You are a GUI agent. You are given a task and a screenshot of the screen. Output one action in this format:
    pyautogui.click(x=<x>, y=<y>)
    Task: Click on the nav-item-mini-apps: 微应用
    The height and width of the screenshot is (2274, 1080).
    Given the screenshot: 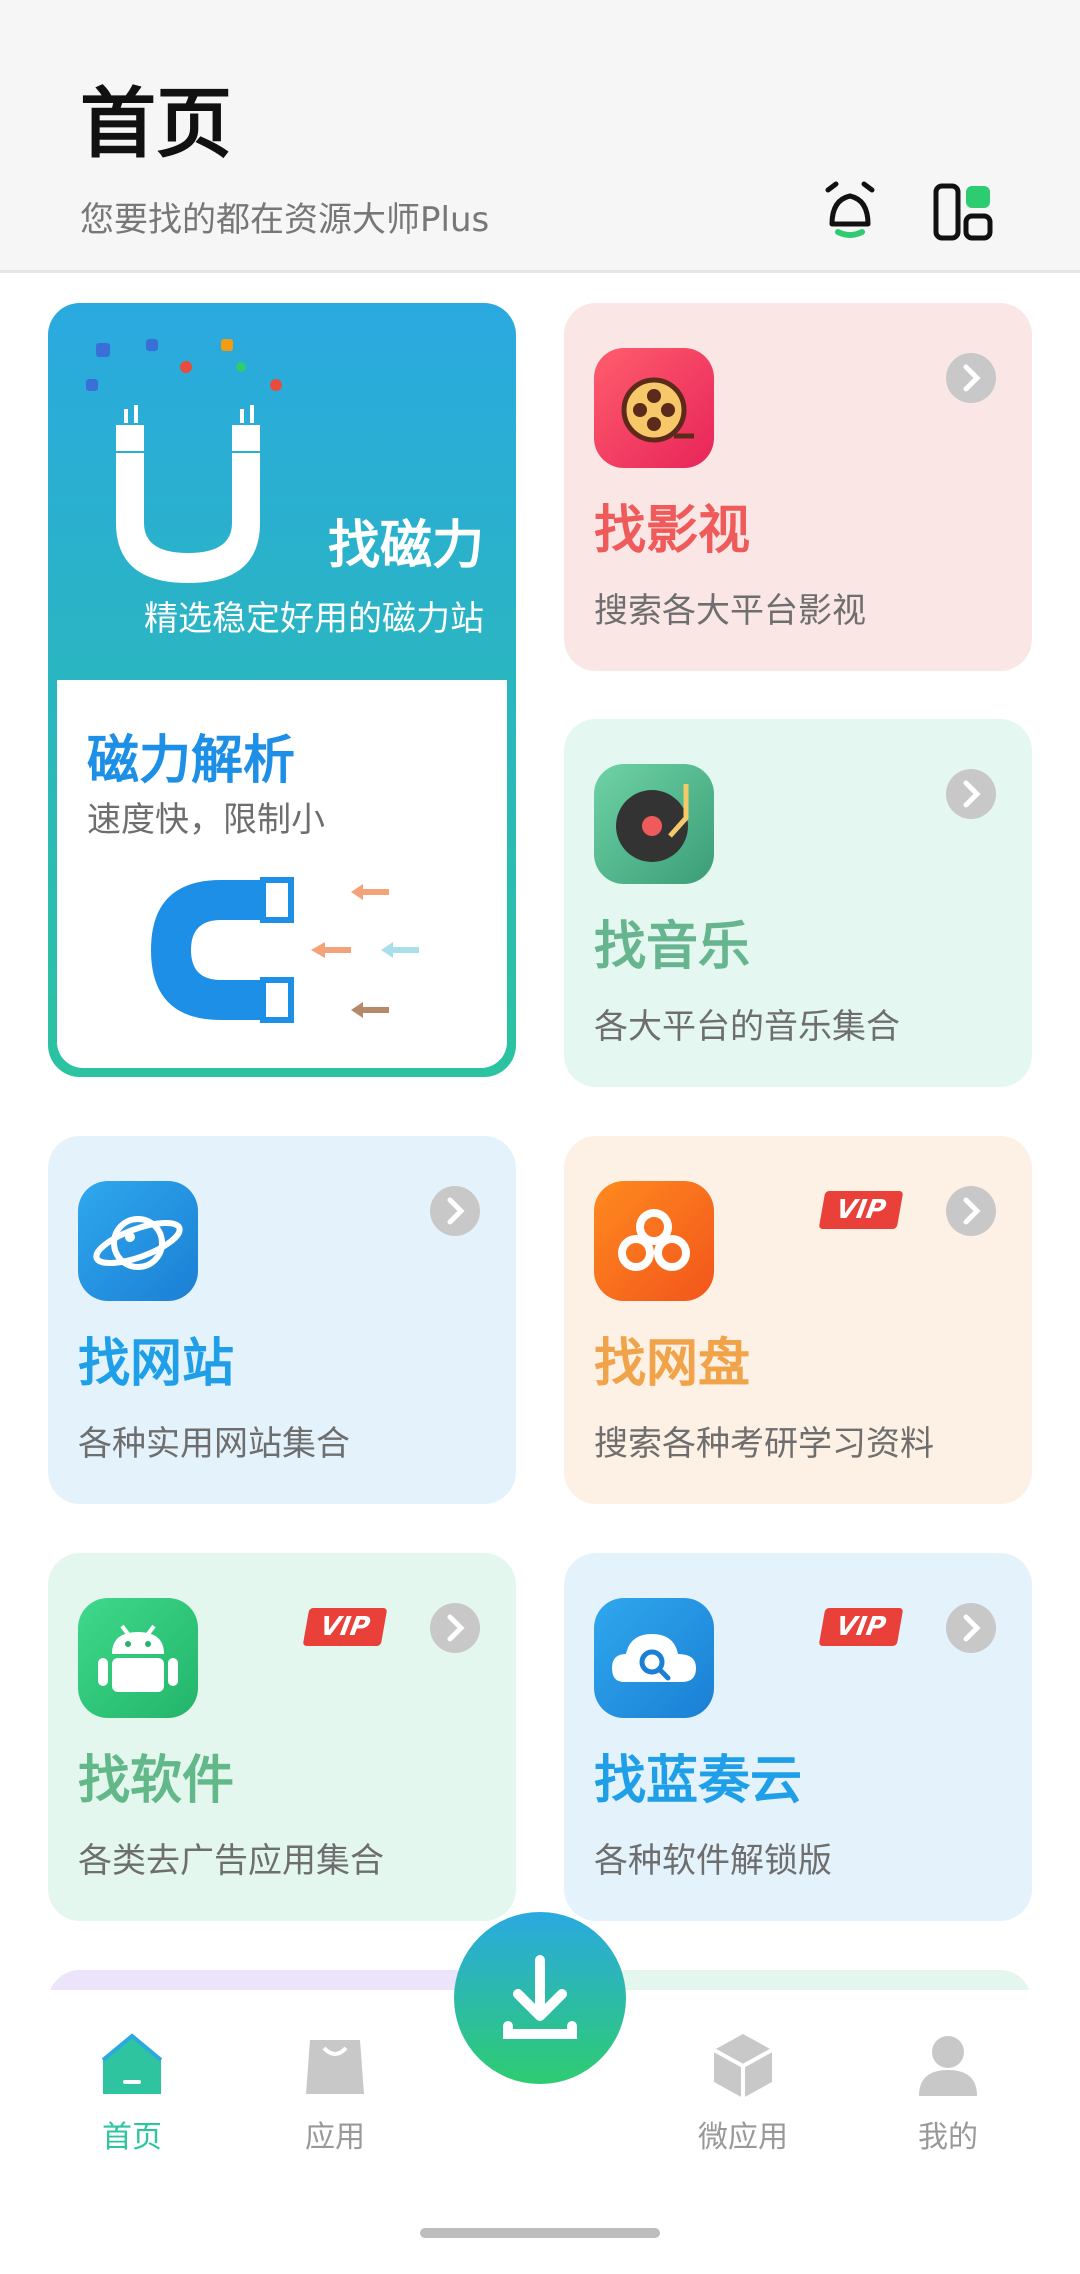 What is the action you would take?
    pyautogui.click(x=743, y=2093)
    